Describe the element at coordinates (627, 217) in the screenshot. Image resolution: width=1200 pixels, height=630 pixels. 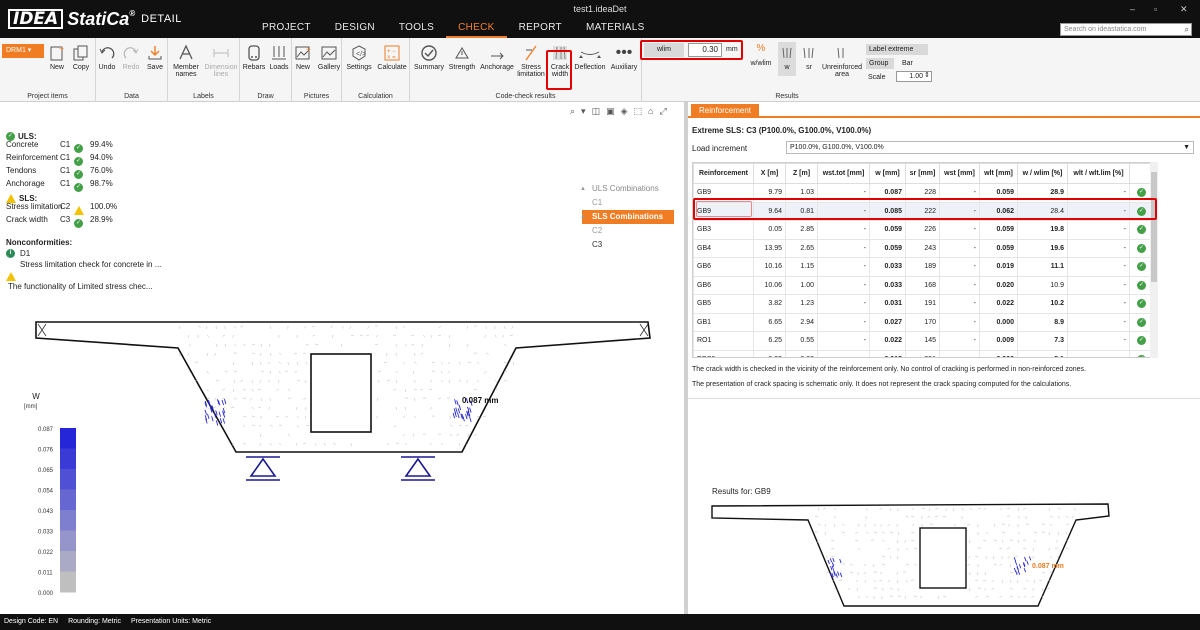
I see `tree-sls-combinations: ▲ SLS Combinations` at that location.